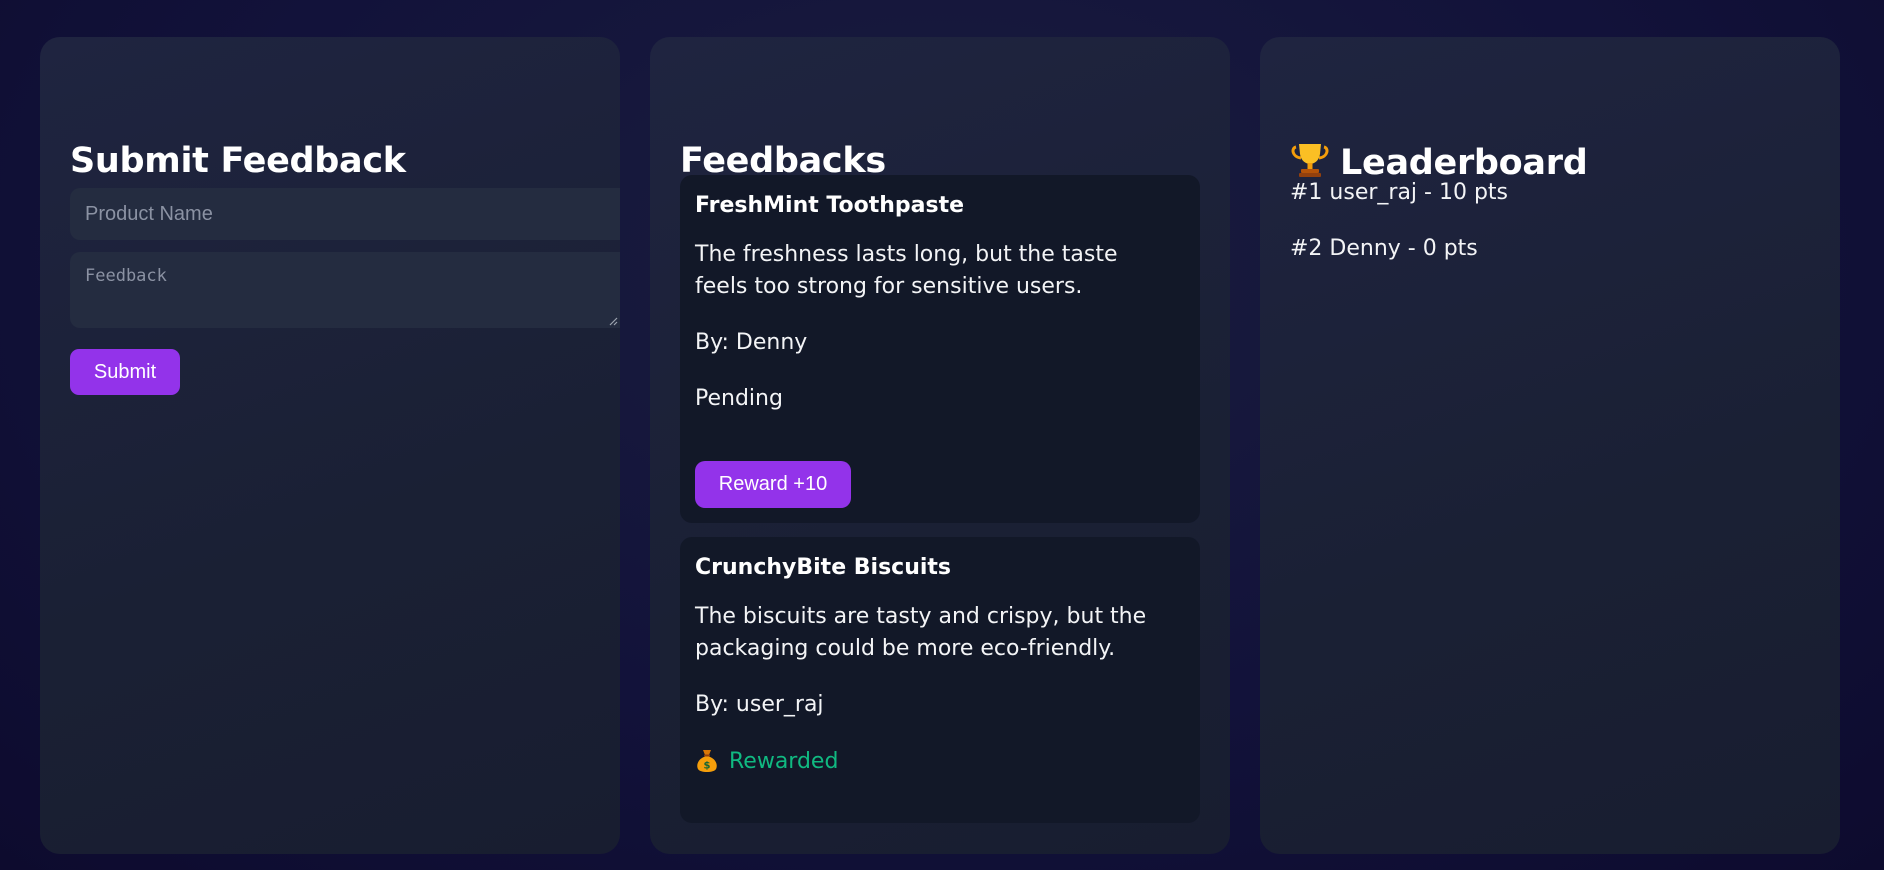  I want to click on leaderboard-title: Leaderboard, so click(1439, 162).